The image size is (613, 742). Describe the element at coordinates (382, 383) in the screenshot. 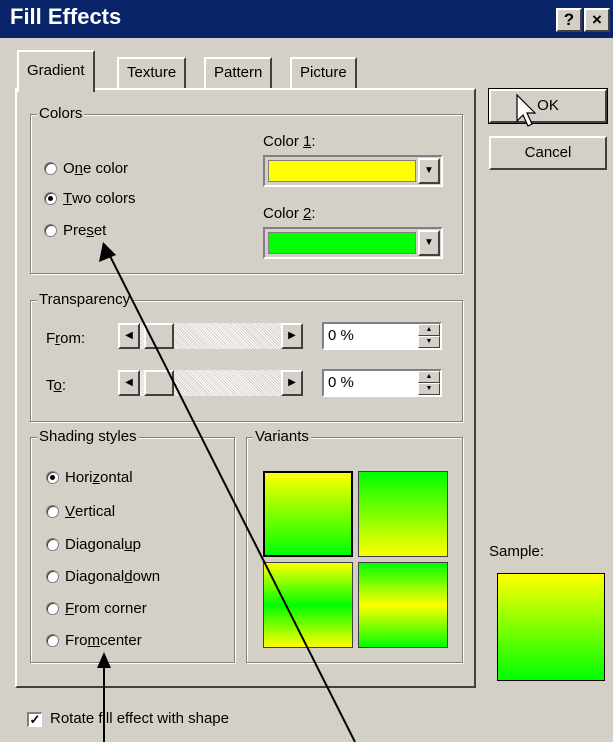

I see `to-transparency-spinner: 0 % ▲ ▼` at that location.